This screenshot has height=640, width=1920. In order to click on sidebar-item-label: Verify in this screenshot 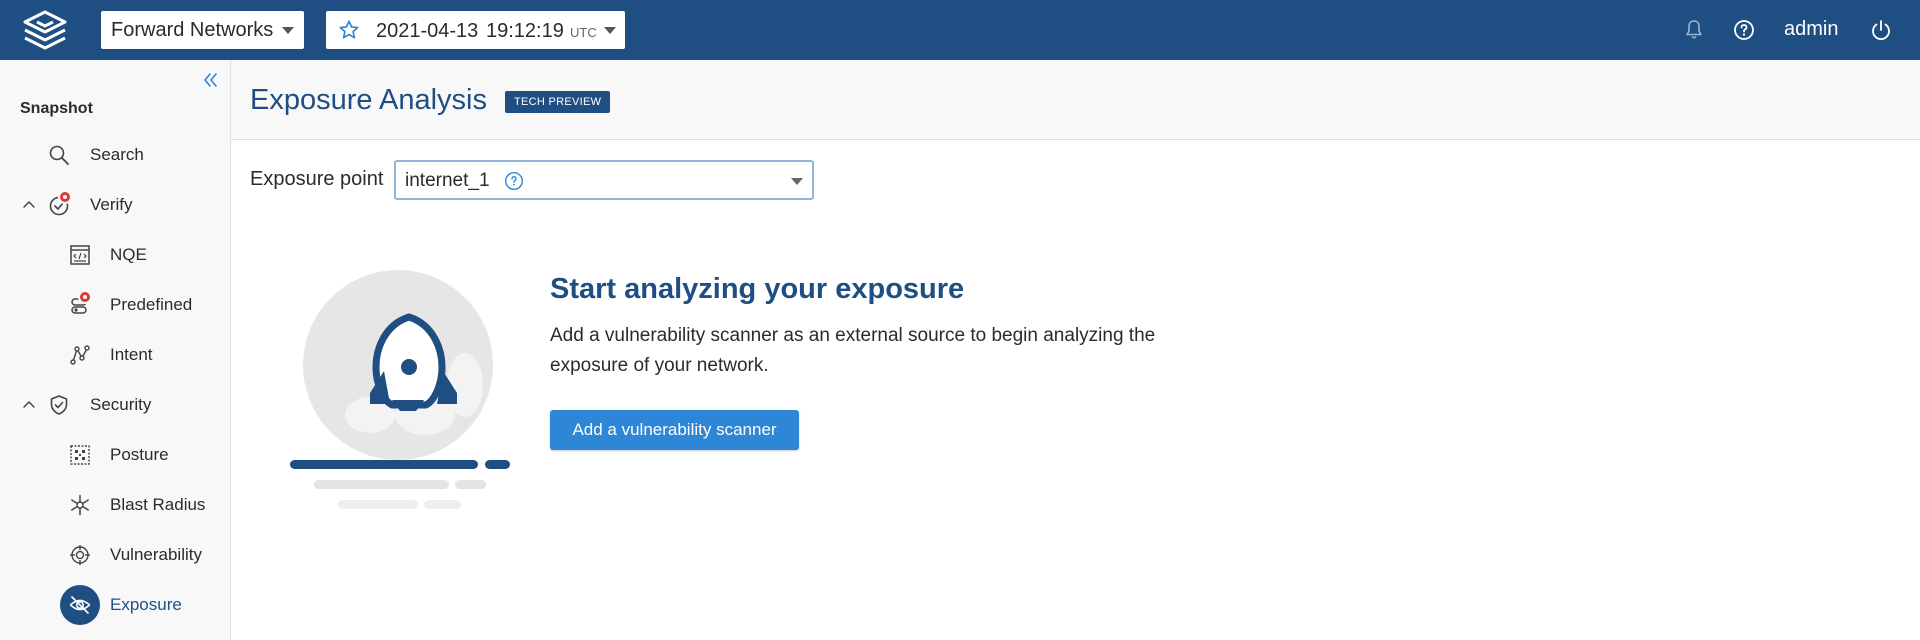, I will do `click(111, 204)`.